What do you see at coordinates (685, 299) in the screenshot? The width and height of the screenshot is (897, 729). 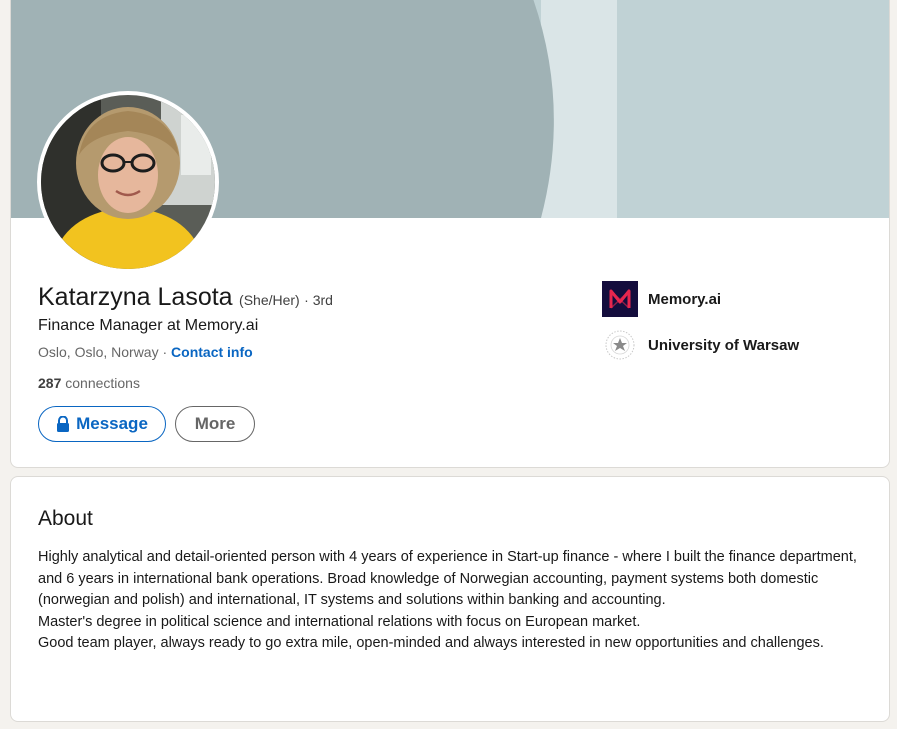 I see `company-name: Memory.ai` at bounding box center [685, 299].